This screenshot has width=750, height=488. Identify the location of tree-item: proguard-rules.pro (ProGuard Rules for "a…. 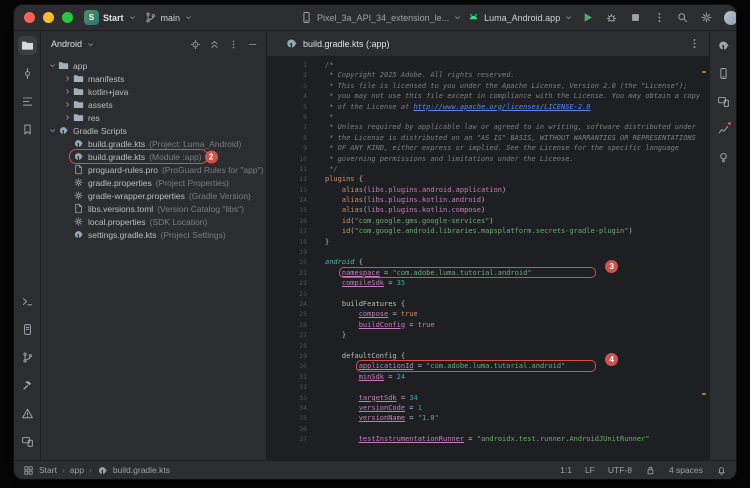
(153, 169).